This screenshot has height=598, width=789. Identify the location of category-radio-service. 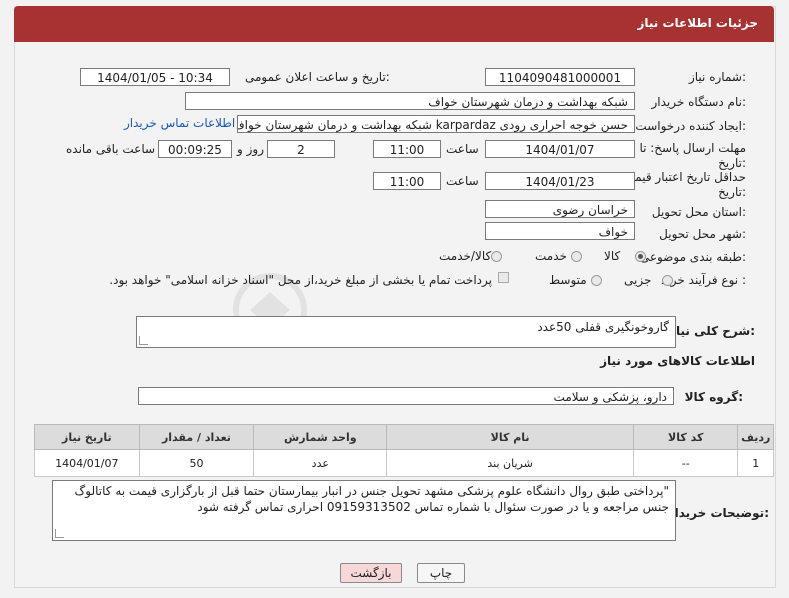
(576, 256).